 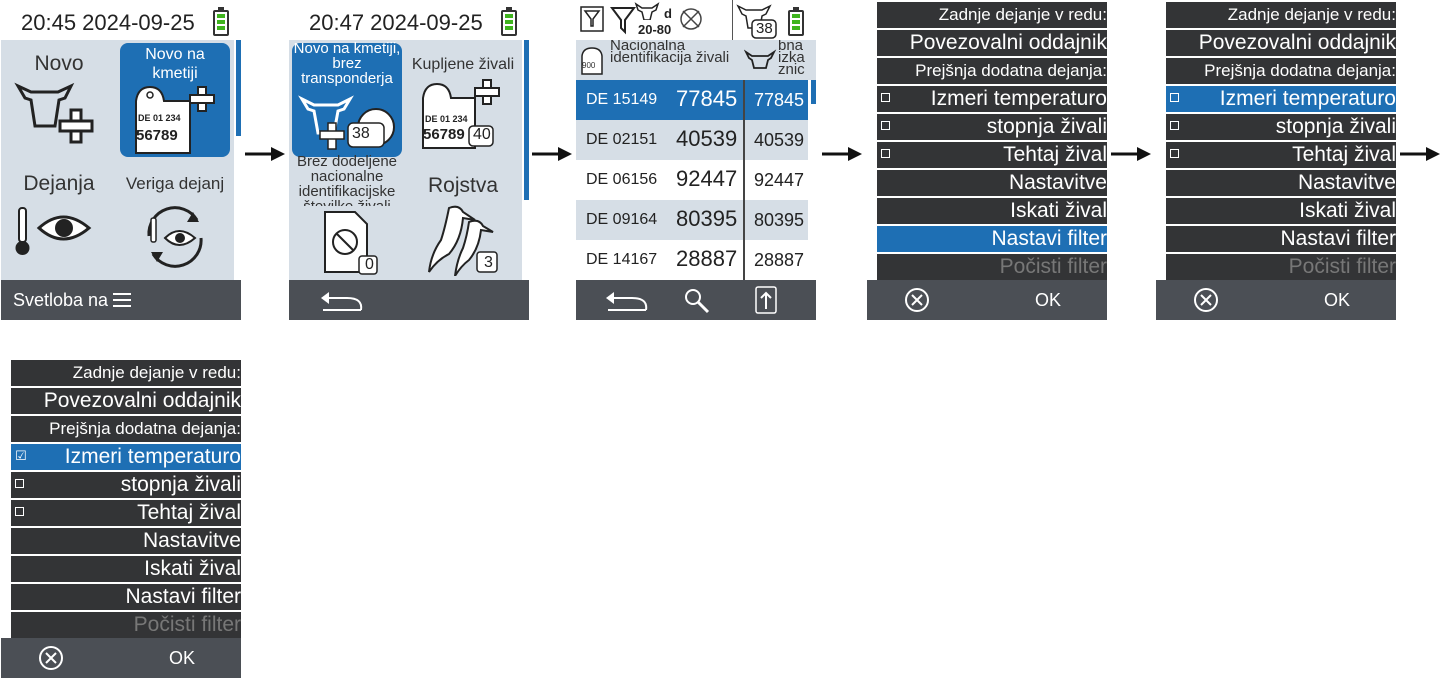 What do you see at coordinates (622, 139) in the screenshot?
I see `cell-country-prefix: DE 02151` at bounding box center [622, 139].